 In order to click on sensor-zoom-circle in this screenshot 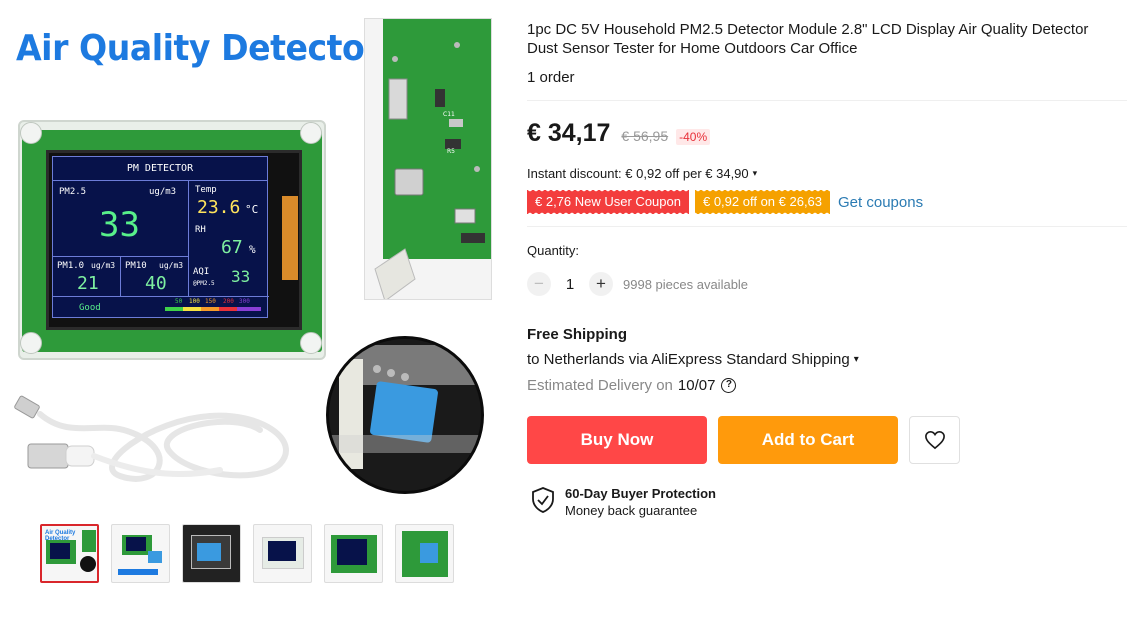, I will do `click(405, 415)`.